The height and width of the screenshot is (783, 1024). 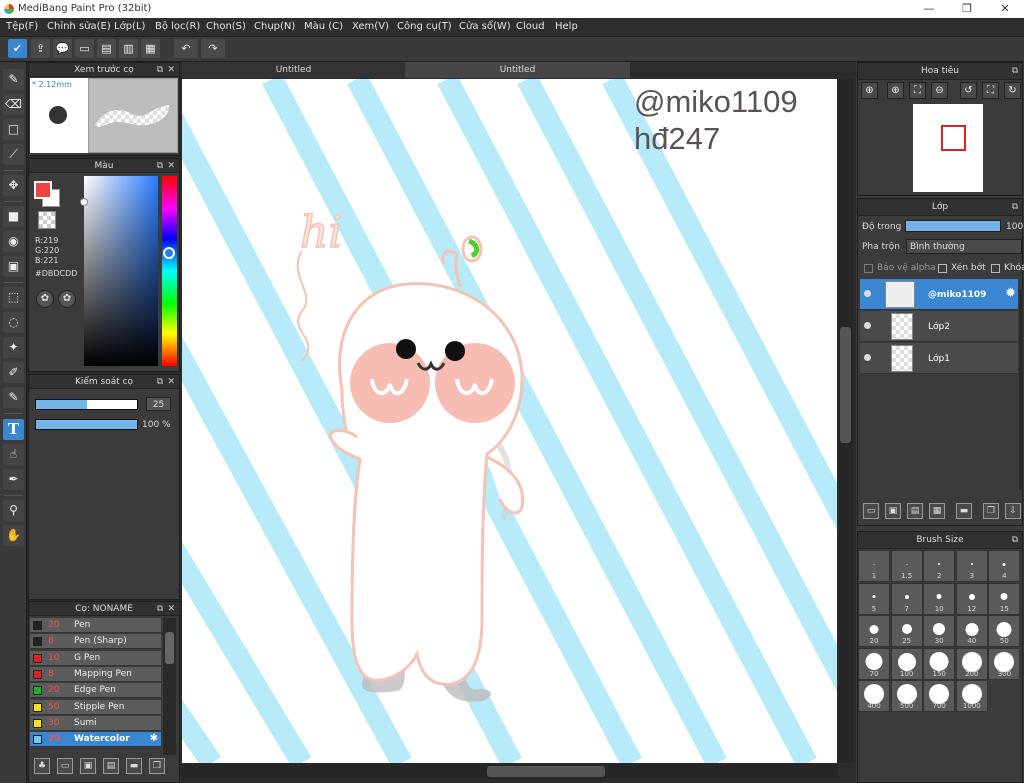 What do you see at coordinates (323, 26) in the screenshot?
I see `menu-color: Màu (C)` at bounding box center [323, 26].